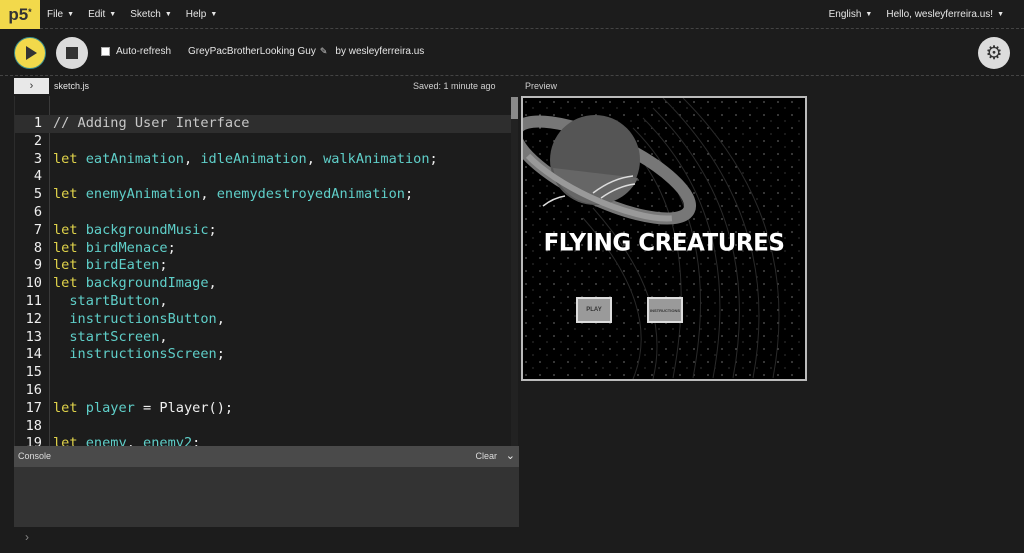 The image size is (1024, 553). I want to click on code-line: 19 let enemy, enemy2;, so click(263, 440).